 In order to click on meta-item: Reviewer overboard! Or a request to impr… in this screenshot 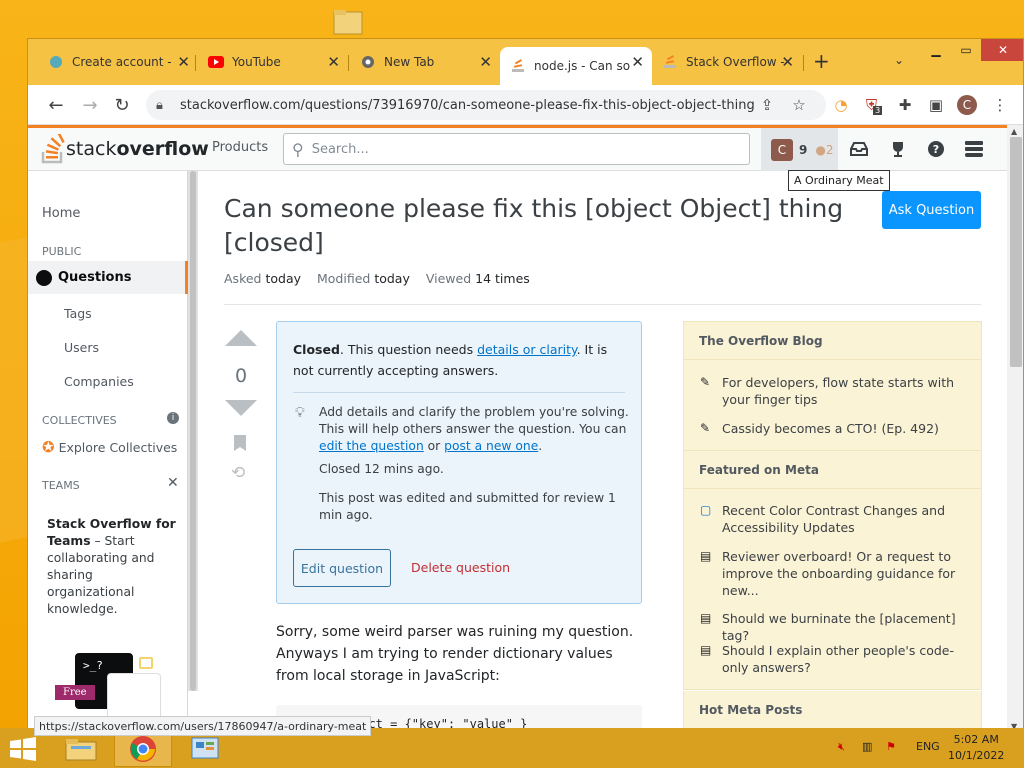, I will do `click(847, 573)`.